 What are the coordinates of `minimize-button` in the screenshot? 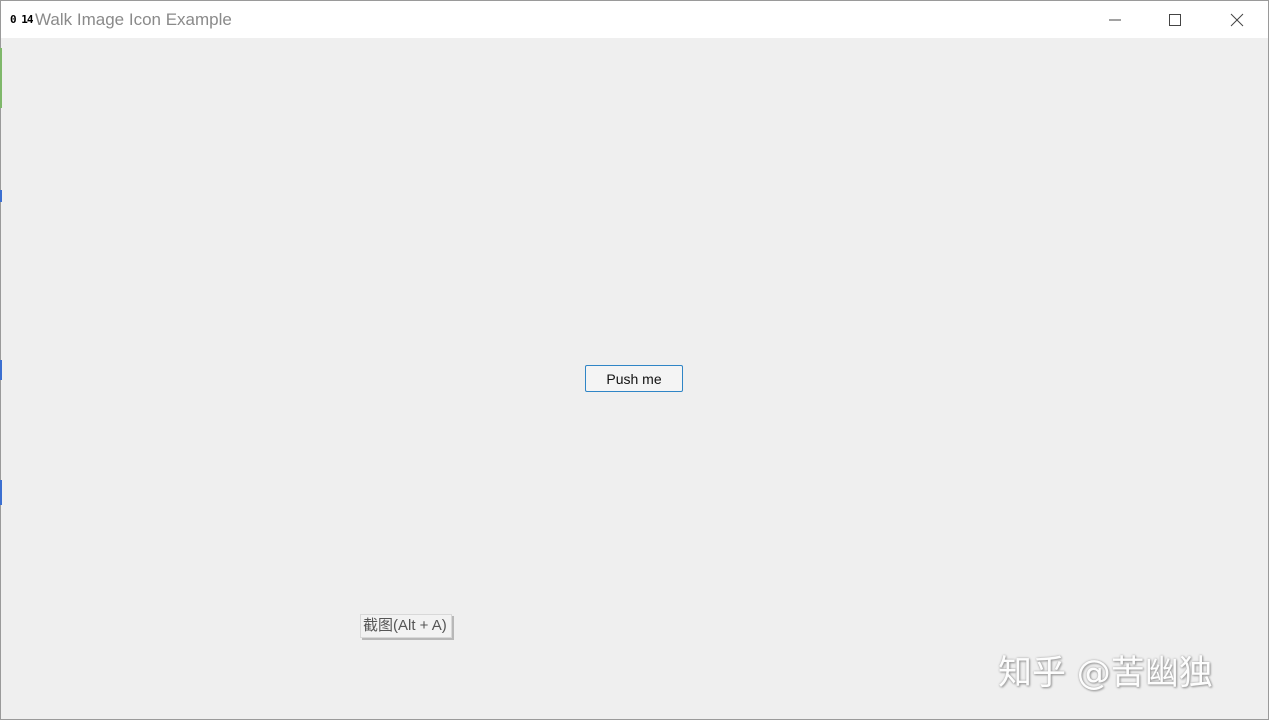 It's located at (1115, 19).